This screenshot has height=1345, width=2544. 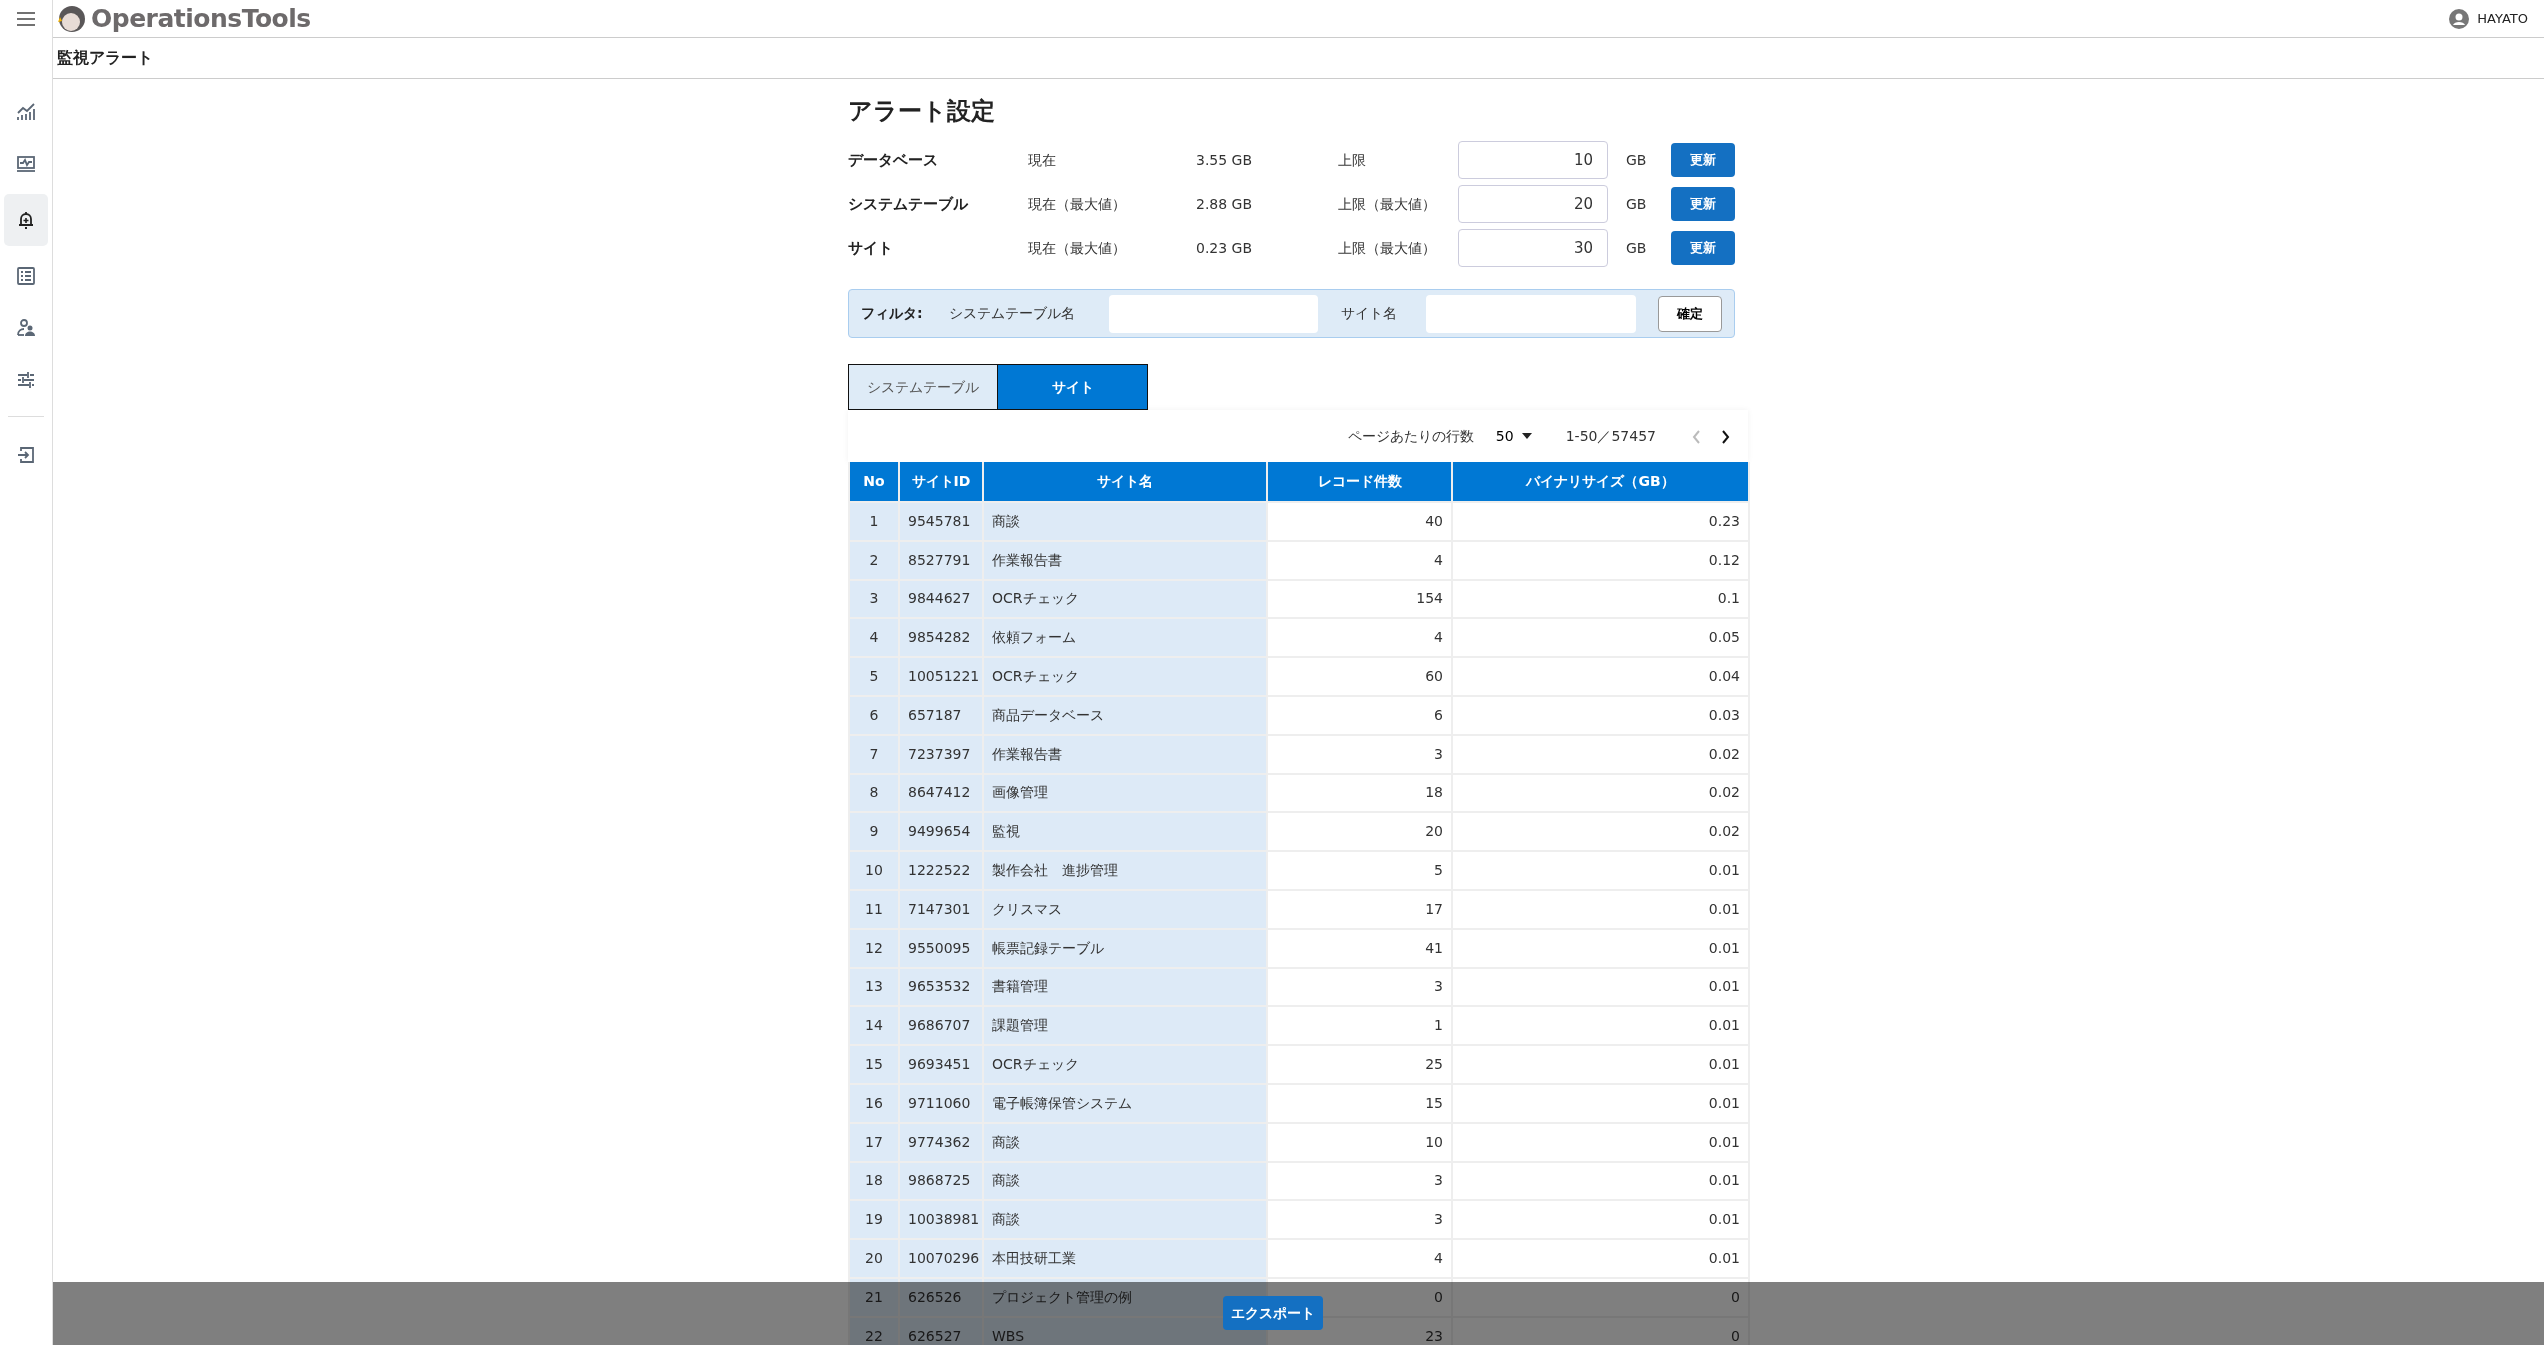 What do you see at coordinates (1359, 521) in the screenshot?
I see `table-cell: 40` at bounding box center [1359, 521].